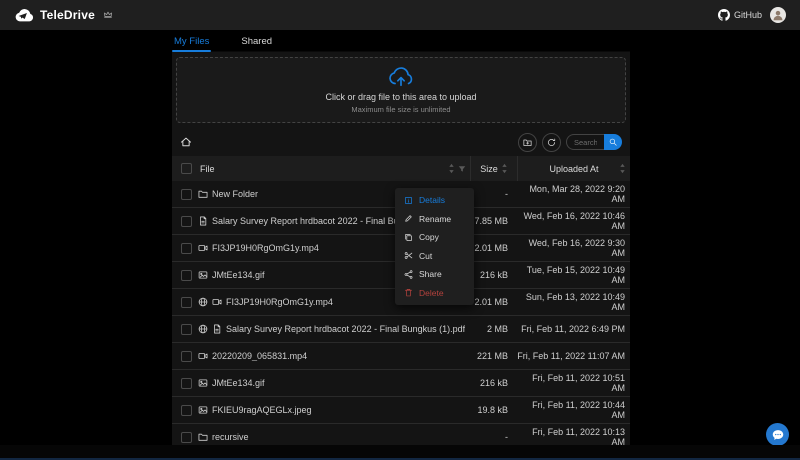 This screenshot has height=460, width=800. What do you see at coordinates (451, 168) in the screenshot?
I see `sort-file-icon` at bounding box center [451, 168].